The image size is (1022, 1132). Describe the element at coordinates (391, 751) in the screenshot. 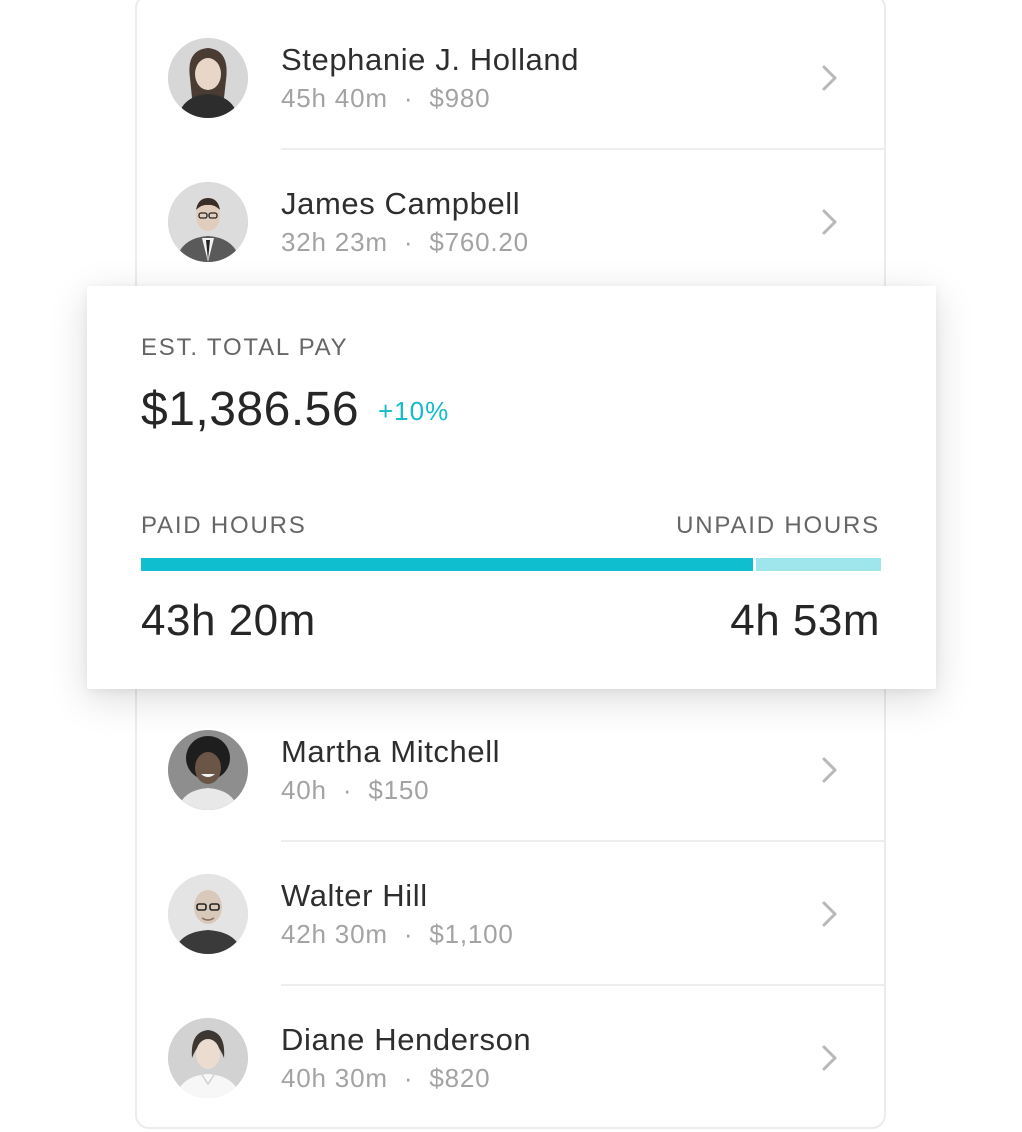

I see `employee-name: Martha Mitchell` at that location.